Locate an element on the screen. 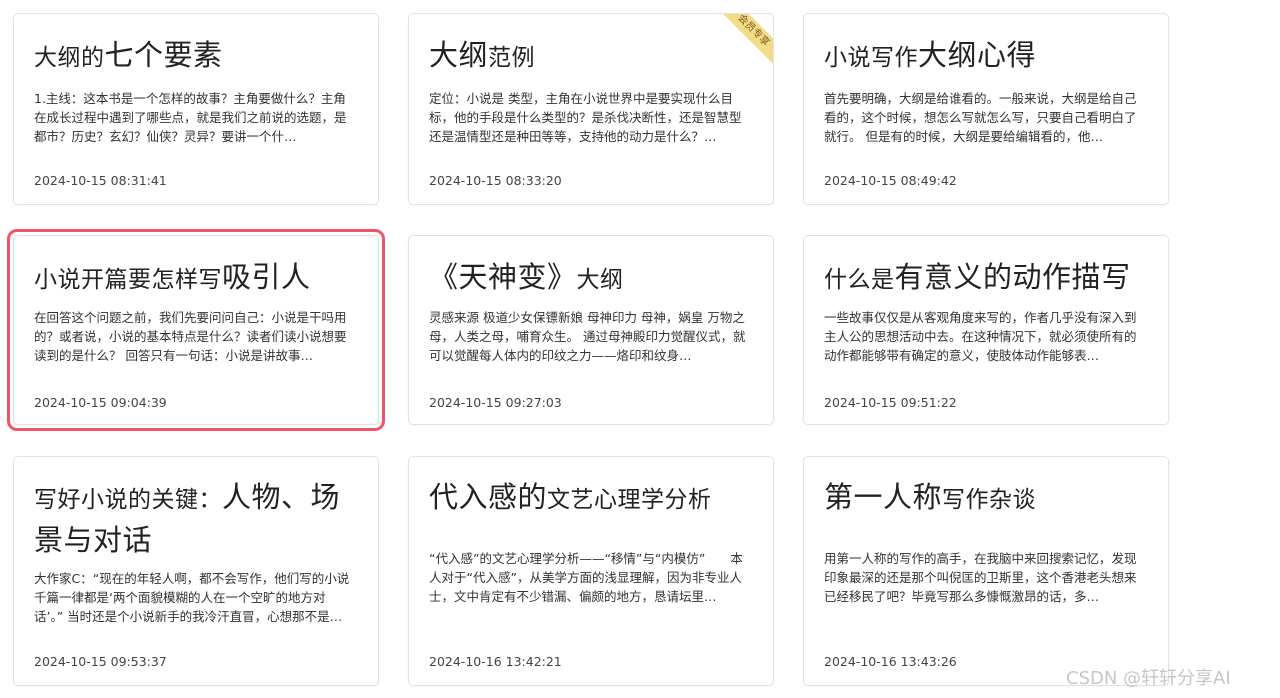 This screenshot has height=698, width=1280. card-date: 2024-10-15 08:49:42 is located at coordinates (890, 180).